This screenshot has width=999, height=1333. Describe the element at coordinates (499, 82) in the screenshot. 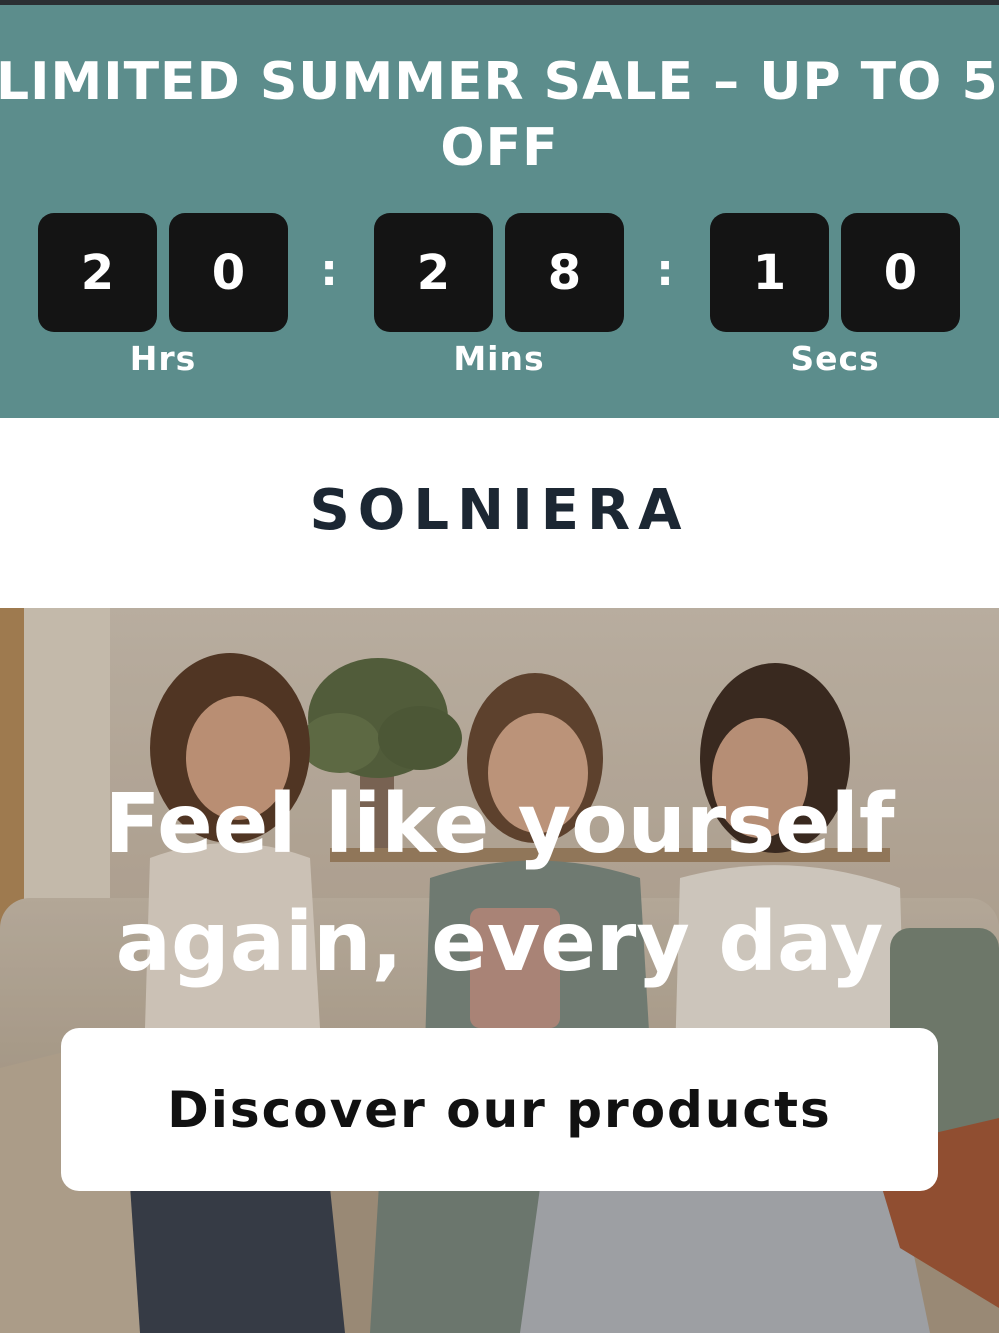

I see `promo-title-line-1: LIMITED SUMMER SALE – UP TO 5` at that location.